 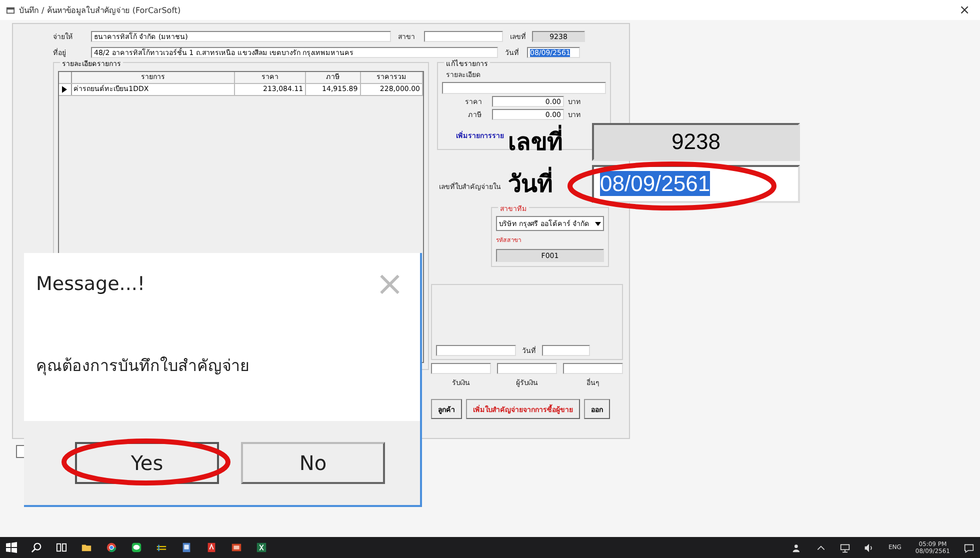 I want to click on field-label: เลขที่, so click(x=535, y=142).